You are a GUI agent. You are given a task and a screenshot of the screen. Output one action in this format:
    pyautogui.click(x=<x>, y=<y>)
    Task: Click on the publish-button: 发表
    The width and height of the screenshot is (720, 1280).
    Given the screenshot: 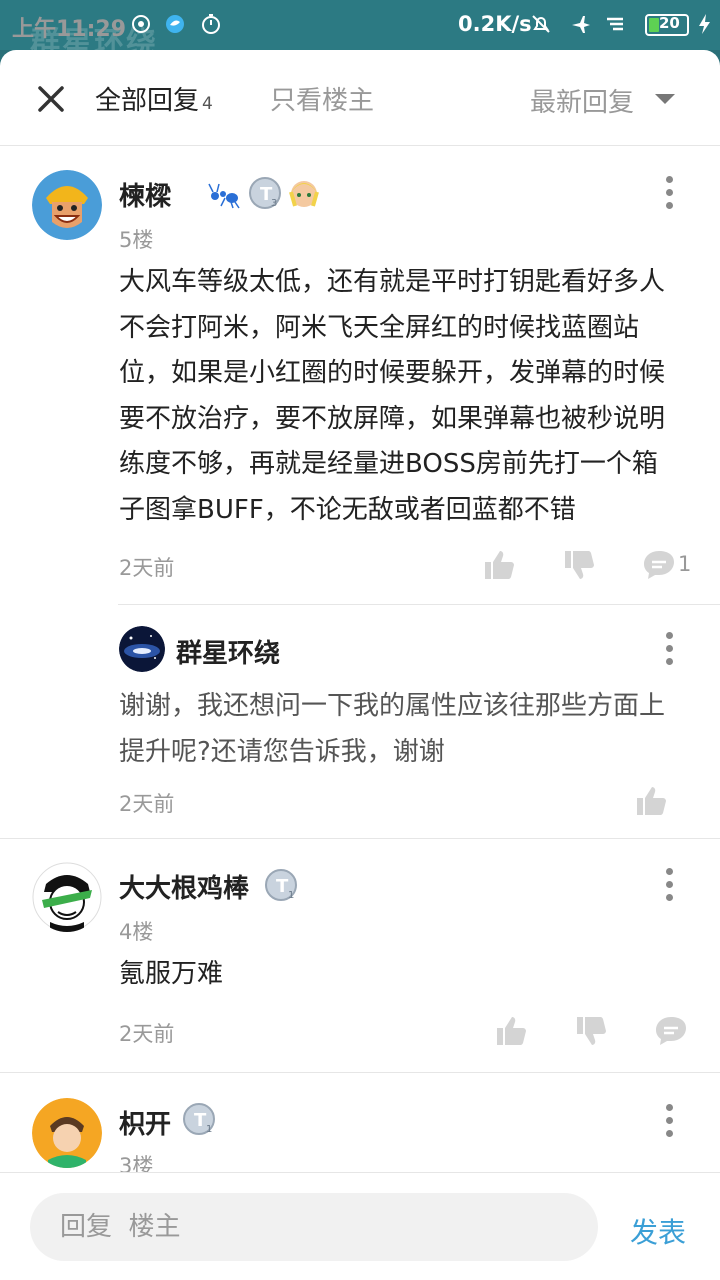 What is the action you would take?
    pyautogui.click(x=658, y=1231)
    